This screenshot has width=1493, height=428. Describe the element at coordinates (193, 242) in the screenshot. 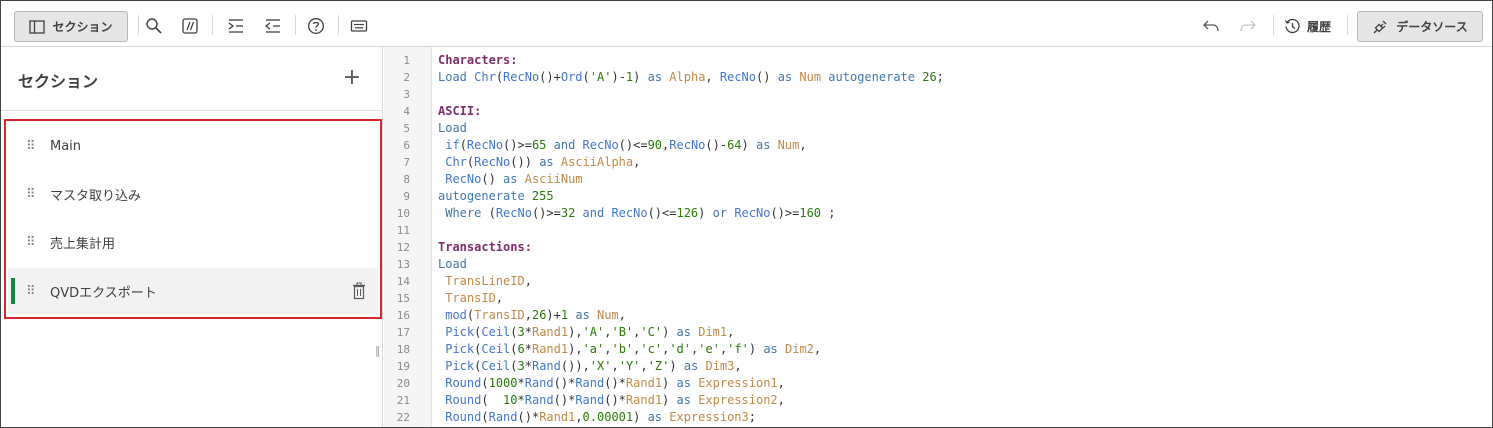

I see `section-item-sales-aggregation: ⠿ 売上集計用` at that location.